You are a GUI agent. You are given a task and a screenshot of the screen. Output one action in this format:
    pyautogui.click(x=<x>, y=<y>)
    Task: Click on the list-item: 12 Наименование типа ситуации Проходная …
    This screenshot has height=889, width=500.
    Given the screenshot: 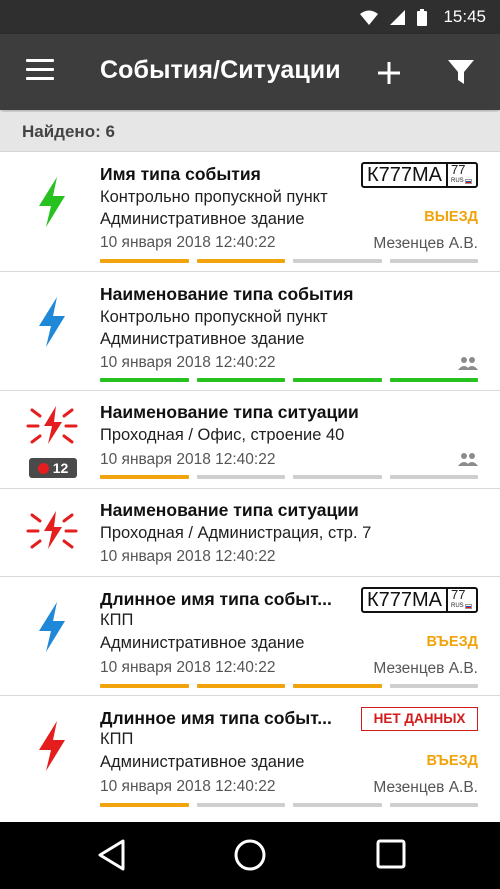 What is the action you would take?
    pyautogui.click(x=250, y=440)
    